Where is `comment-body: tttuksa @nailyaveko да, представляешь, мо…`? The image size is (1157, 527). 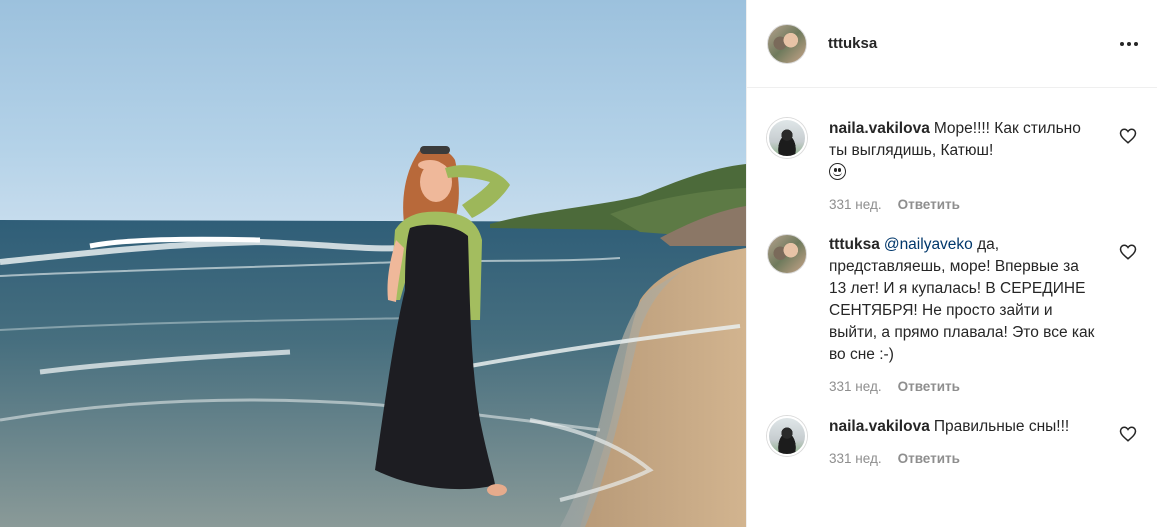 comment-body: tttuksa @nailyaveko да, представляешь, мо… is located at coordinates (964, 314).